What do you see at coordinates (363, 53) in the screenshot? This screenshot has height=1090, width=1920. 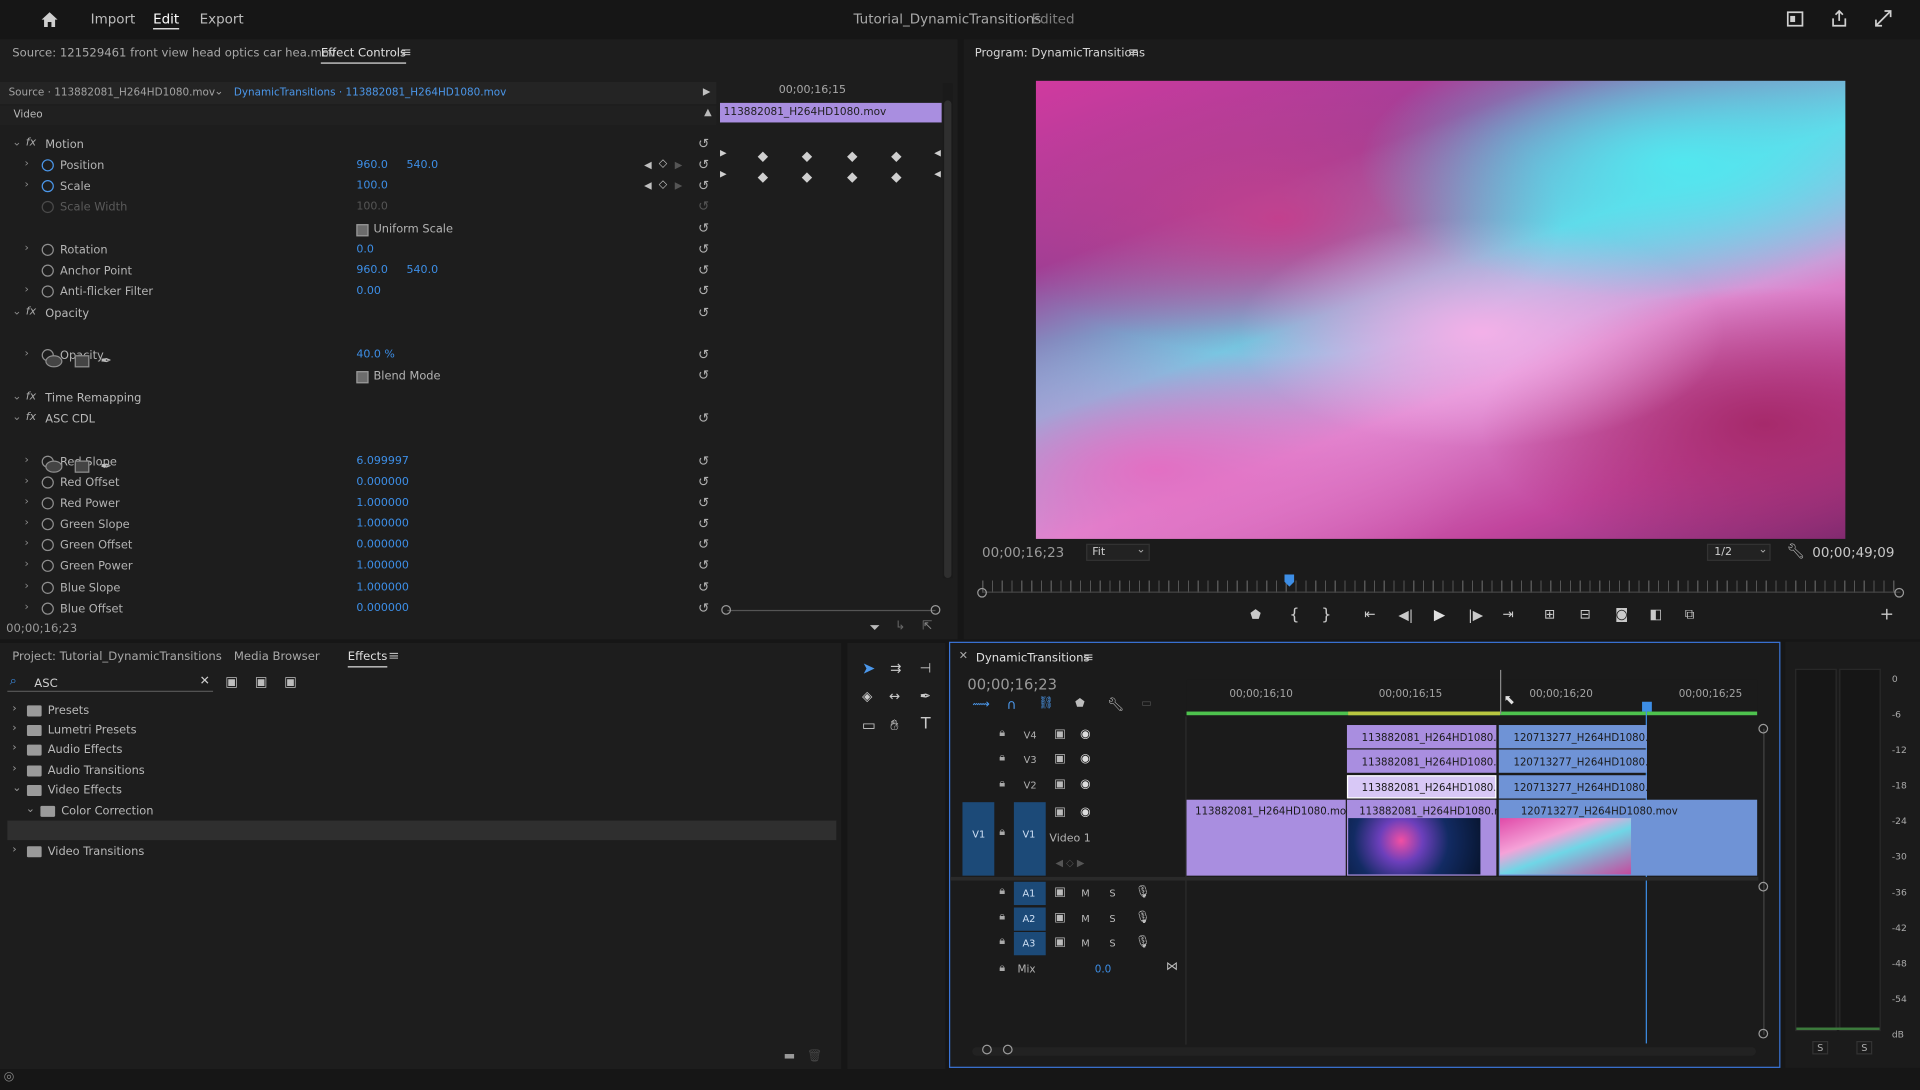 I see `effect-controls-tab: Effect Controls` at bounding box center [363, 53].